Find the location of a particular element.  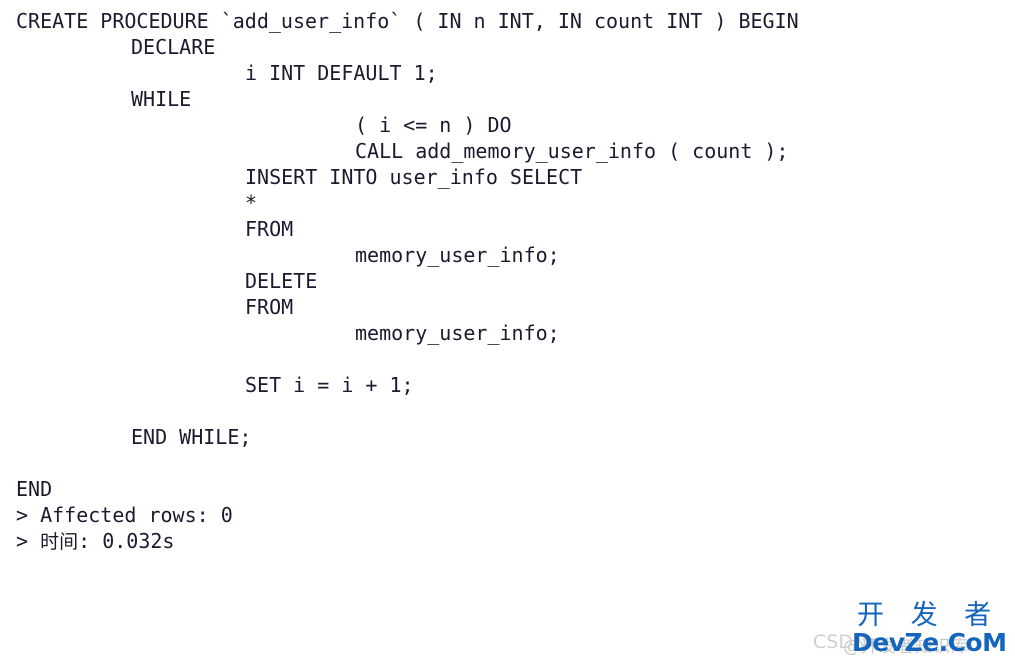

code-line: SET i = i + 1; is located at coordinates (329, 385).